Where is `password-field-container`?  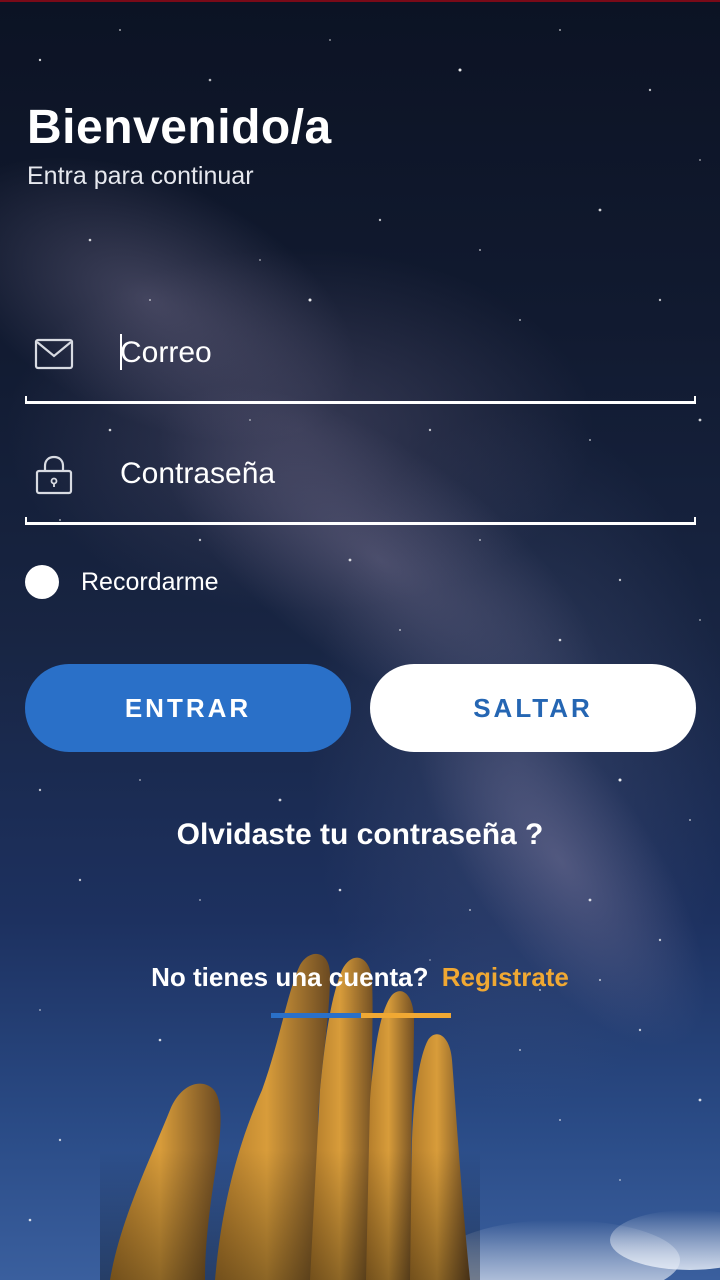 password-field-container is located at coordinates (360, 475).